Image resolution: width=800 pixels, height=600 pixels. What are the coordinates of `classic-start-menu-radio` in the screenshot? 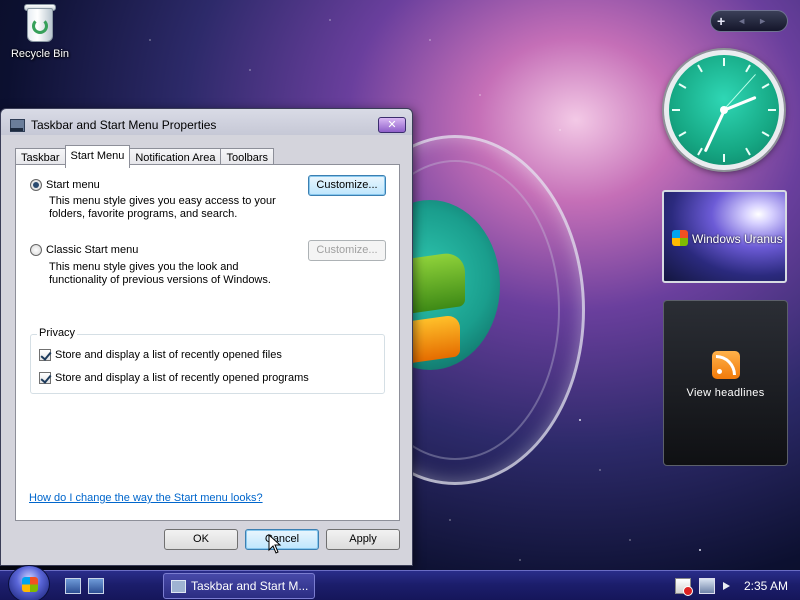 It's located at (36, 250).